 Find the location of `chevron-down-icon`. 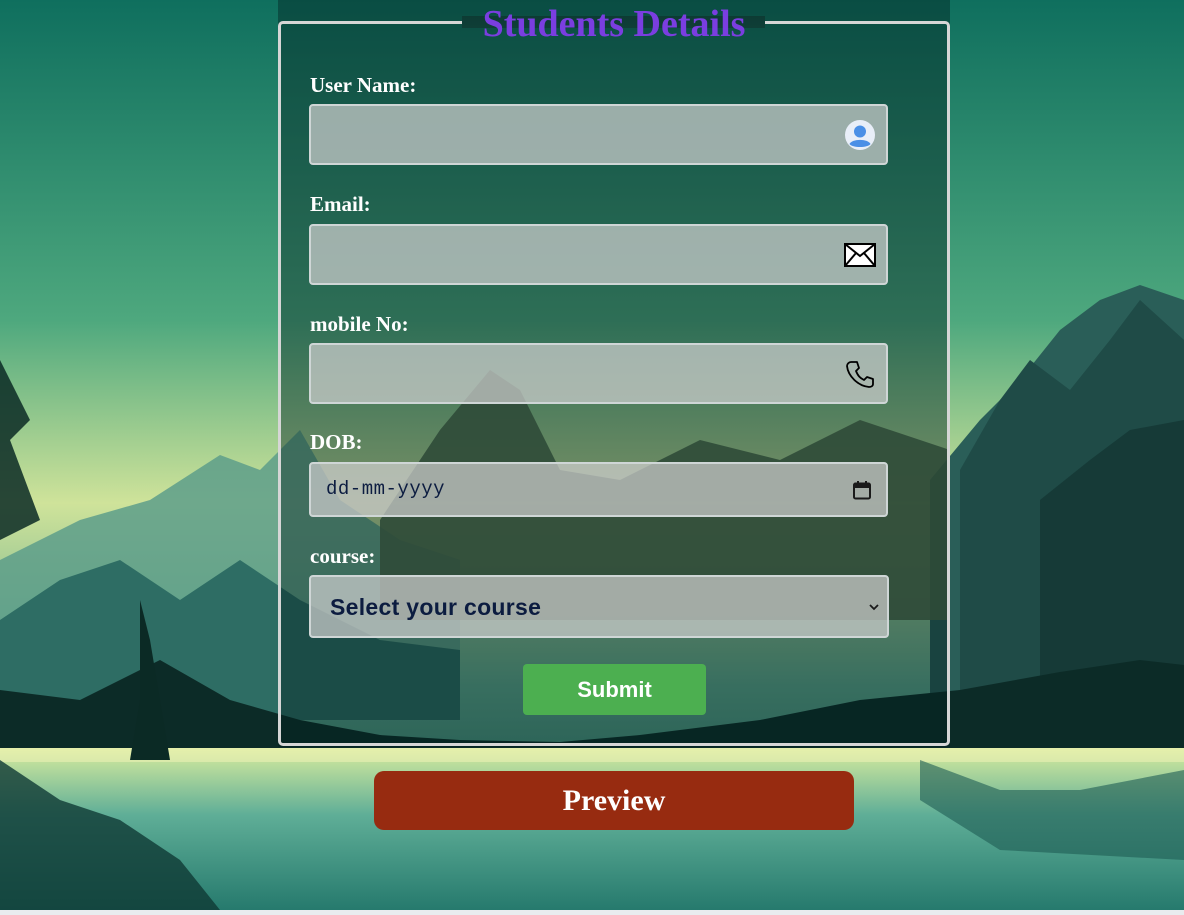

chevron-down-icon is located at coordinates (874, 607).